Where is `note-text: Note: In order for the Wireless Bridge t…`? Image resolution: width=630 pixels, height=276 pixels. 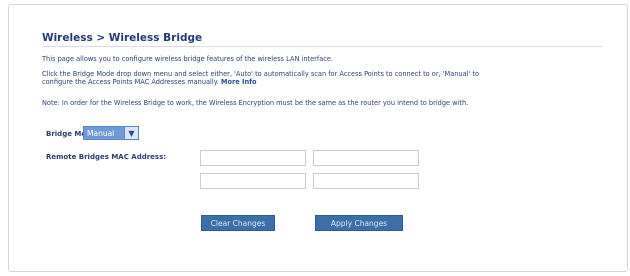 note-text: Note: In order for the Wireless Bridge t… is located at coordinates (255, 103).